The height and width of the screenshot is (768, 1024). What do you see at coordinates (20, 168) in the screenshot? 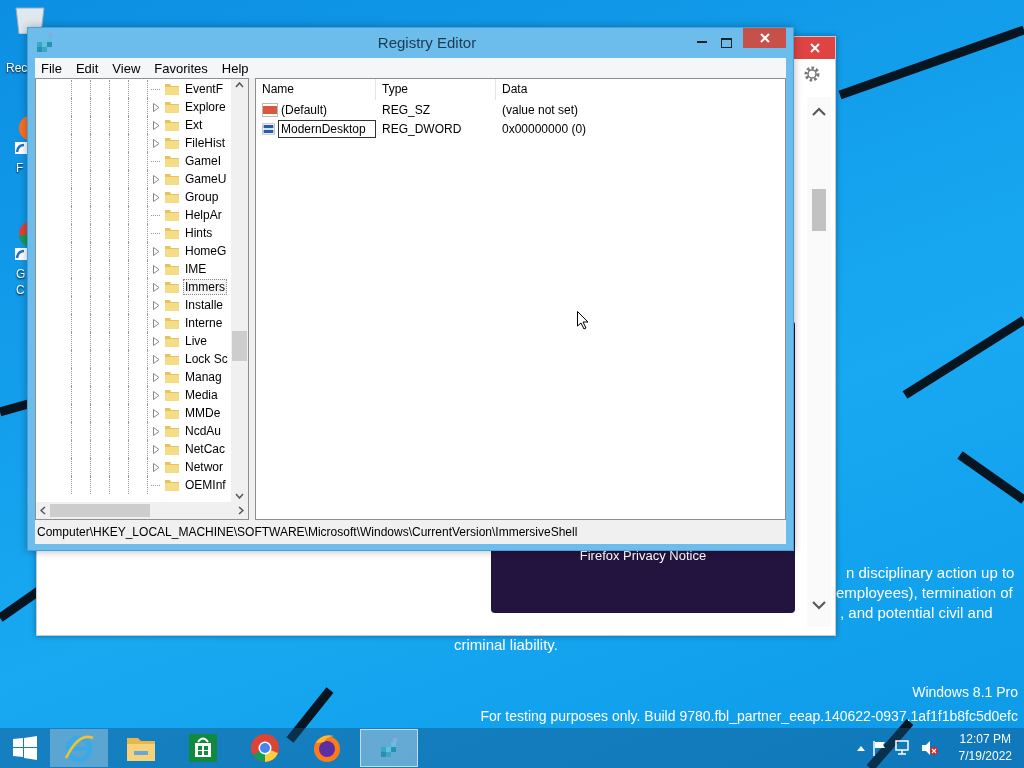
I see `desktop-icon-label: F` at bounding box center [20, 168].